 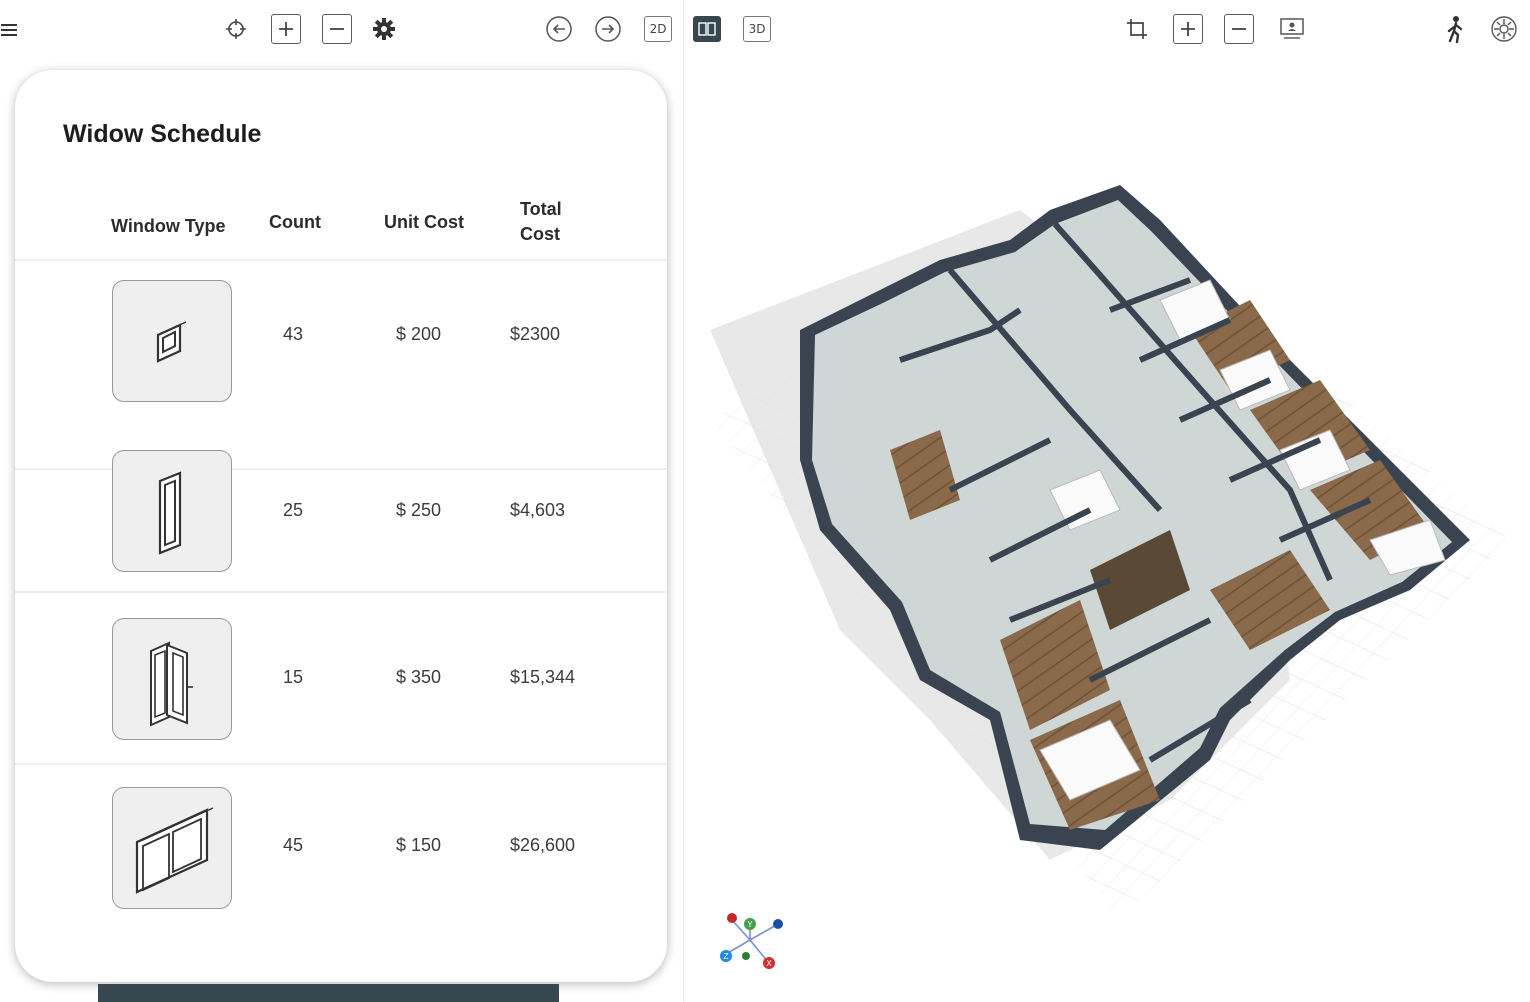 I want to click on zoom-in-button, so click(x=286, y=29).